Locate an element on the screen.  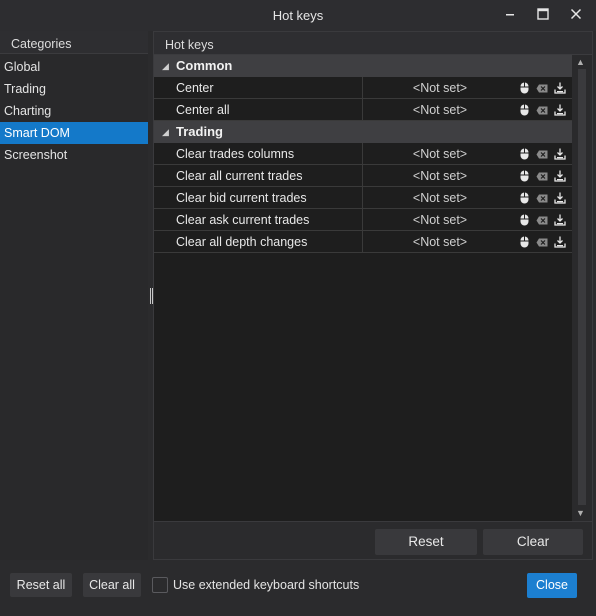
vertical-scrollbar: ▲ ▼ is located at coordinates (582, 288).